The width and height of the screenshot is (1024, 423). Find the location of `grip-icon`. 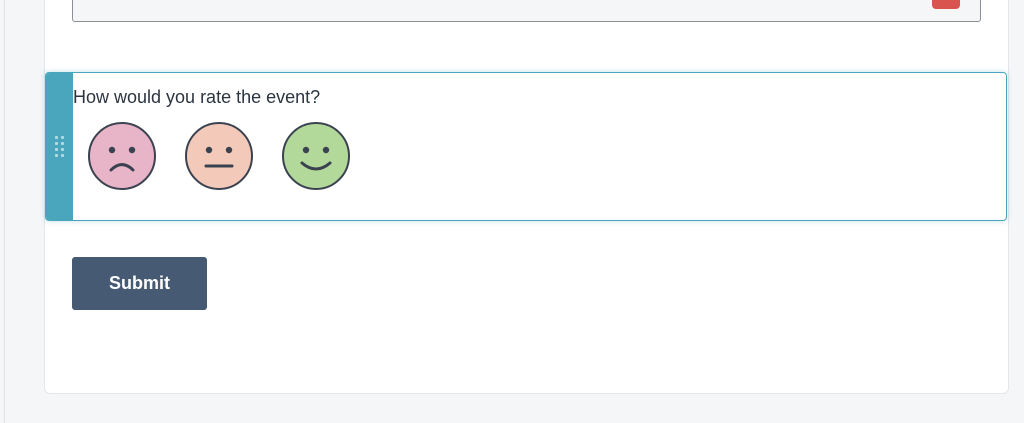

grip-icon is located at coordinates (59, 146).